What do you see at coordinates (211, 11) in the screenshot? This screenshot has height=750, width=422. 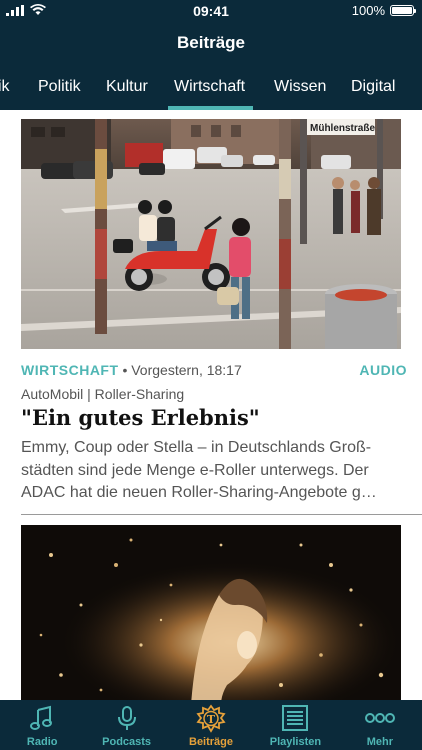 I see `status-bar: 09:41 100%` at bounding box center [211, 11].